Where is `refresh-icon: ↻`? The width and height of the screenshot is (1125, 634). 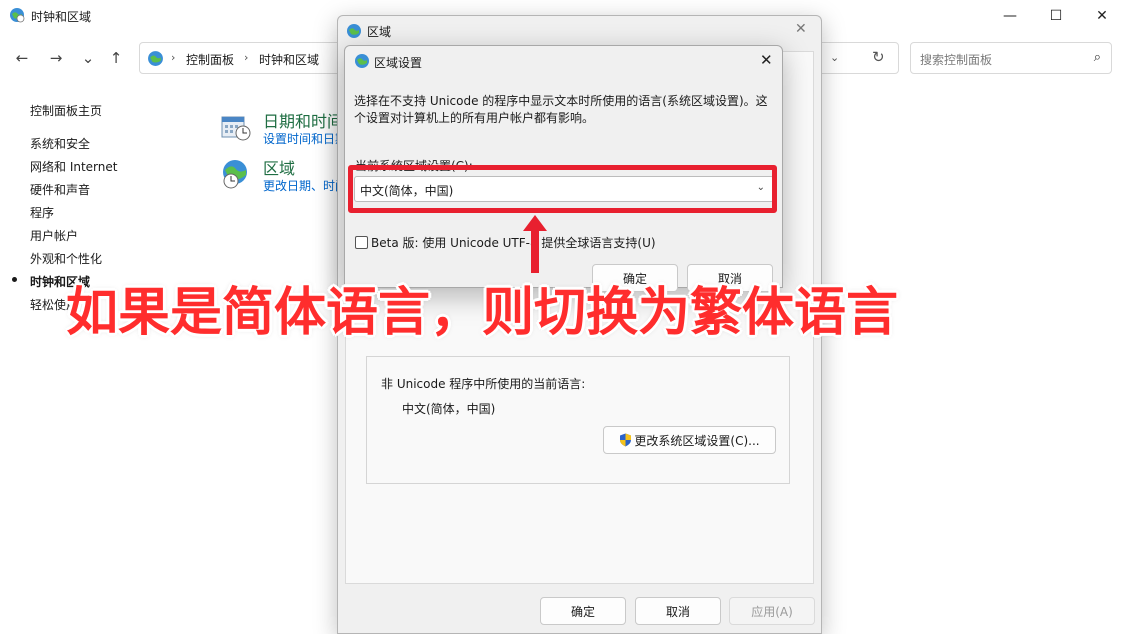
refresh-icon: ↻ is located at coordinates (878, 57).